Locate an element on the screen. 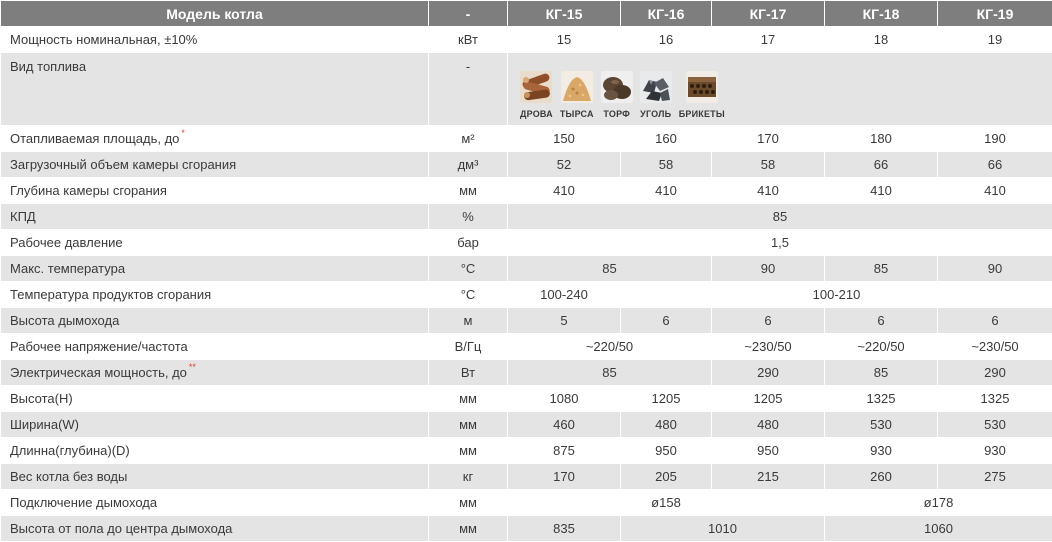 The height and width of the screenshot is (542, 1052). cell: ~230/50 is located at coordinates (768, 347).